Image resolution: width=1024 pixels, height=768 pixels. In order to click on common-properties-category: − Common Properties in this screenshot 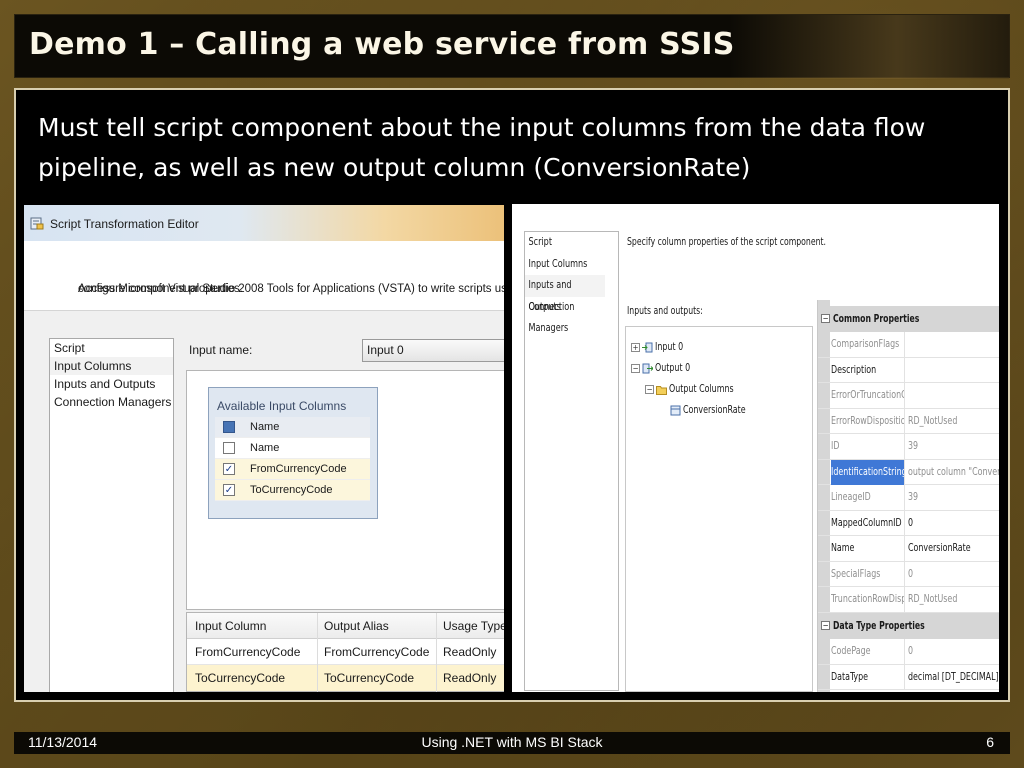, I will do `click(908, 319)`.